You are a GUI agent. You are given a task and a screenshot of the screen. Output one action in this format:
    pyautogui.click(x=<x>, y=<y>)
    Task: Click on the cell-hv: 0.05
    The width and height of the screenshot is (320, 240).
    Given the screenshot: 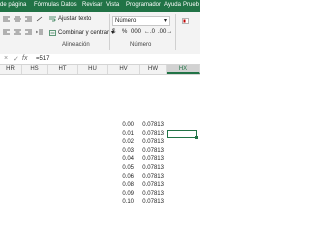 What is the action you would take?
    pyautogui.click(x=122, y=168)
    